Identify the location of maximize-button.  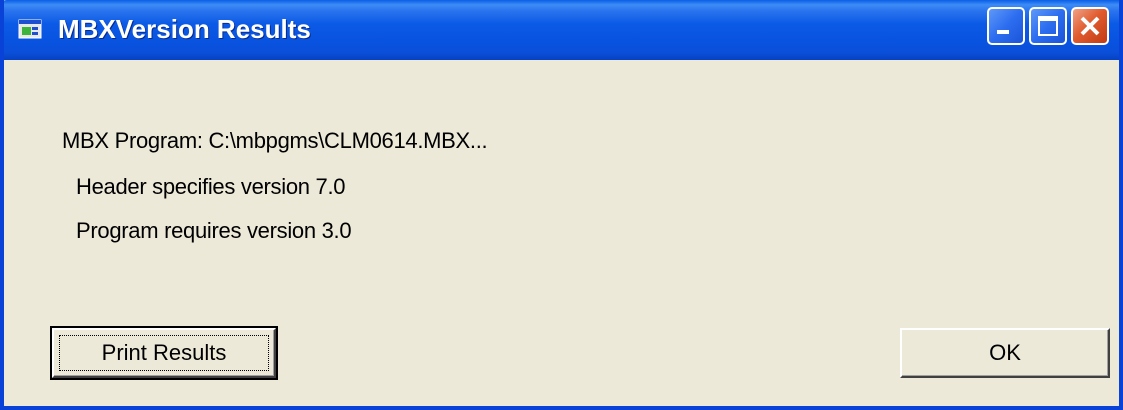
(1048, 26).